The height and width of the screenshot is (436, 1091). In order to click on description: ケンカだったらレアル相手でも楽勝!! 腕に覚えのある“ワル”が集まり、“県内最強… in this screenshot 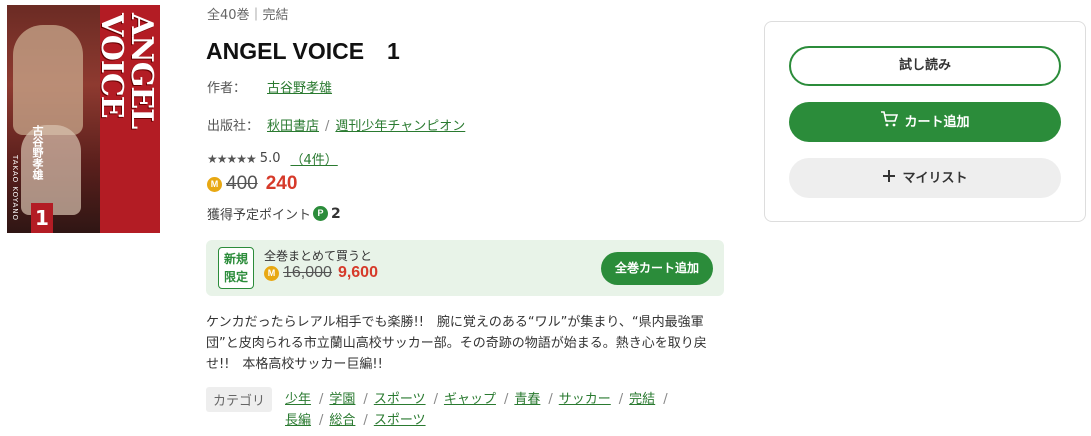, I will do `click(456, 343)`.